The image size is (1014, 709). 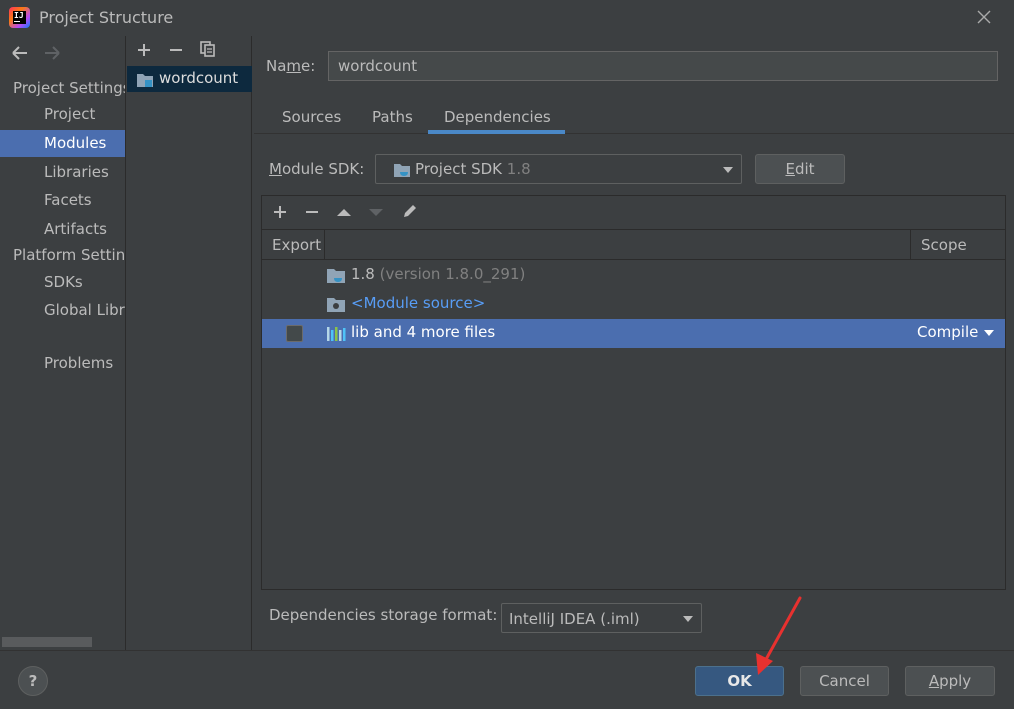 I want to click on storage-format-dropdown: IntelliJ IDEA (.iml), so click(x=601, y=618).